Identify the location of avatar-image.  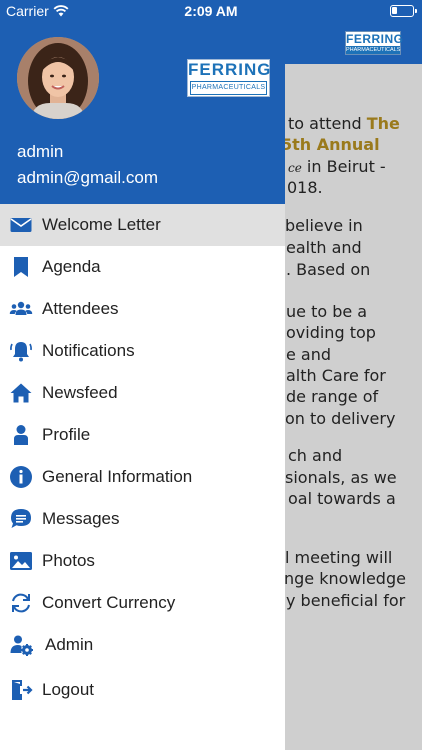
(58, 78).